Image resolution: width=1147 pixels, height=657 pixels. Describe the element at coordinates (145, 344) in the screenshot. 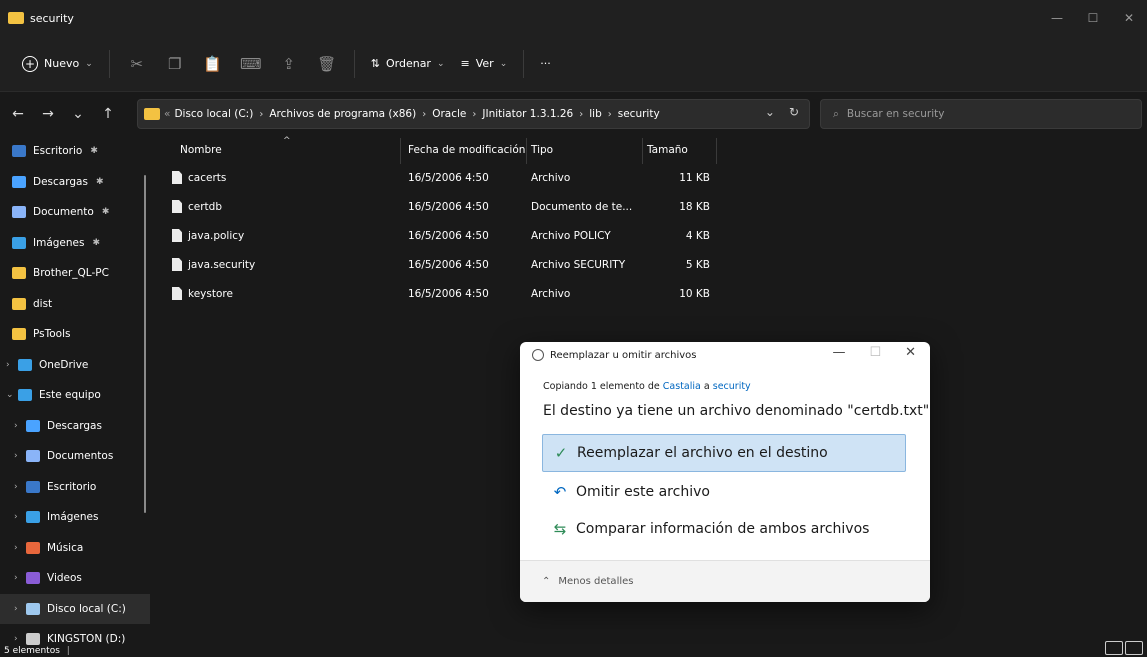

I see `sidebar-scrollbar` at that location.